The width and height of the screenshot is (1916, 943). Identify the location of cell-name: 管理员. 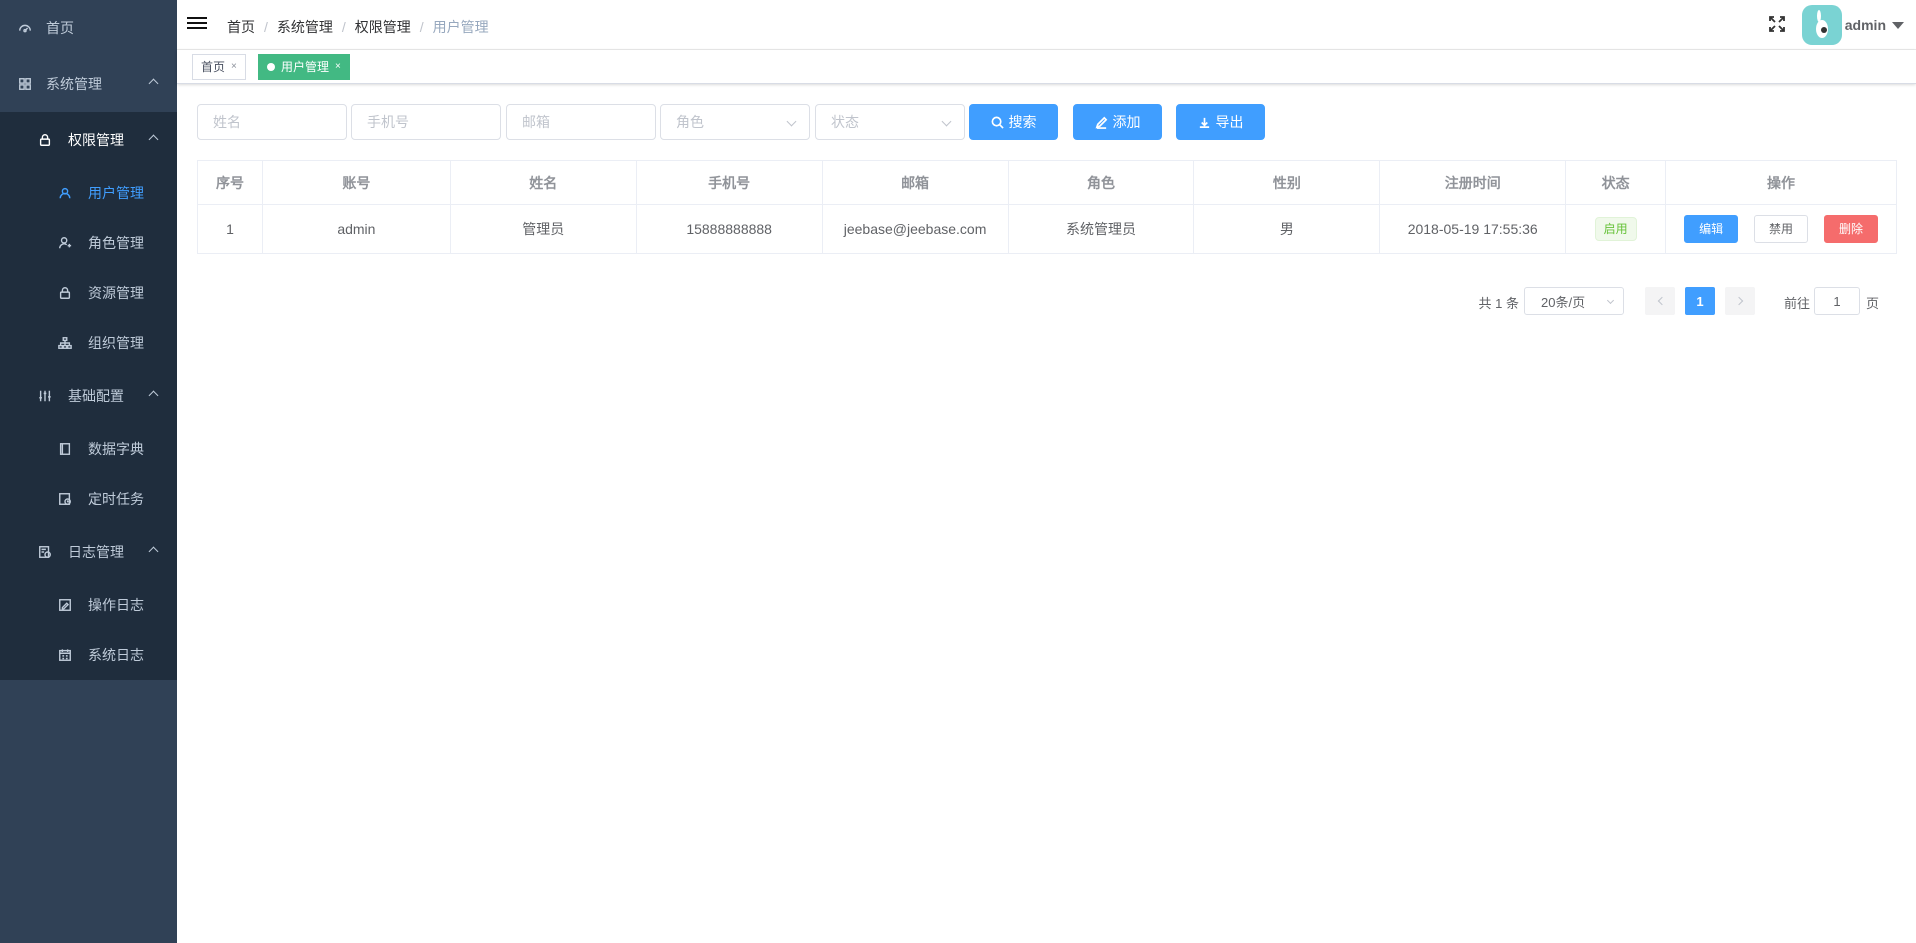
(543, 229).